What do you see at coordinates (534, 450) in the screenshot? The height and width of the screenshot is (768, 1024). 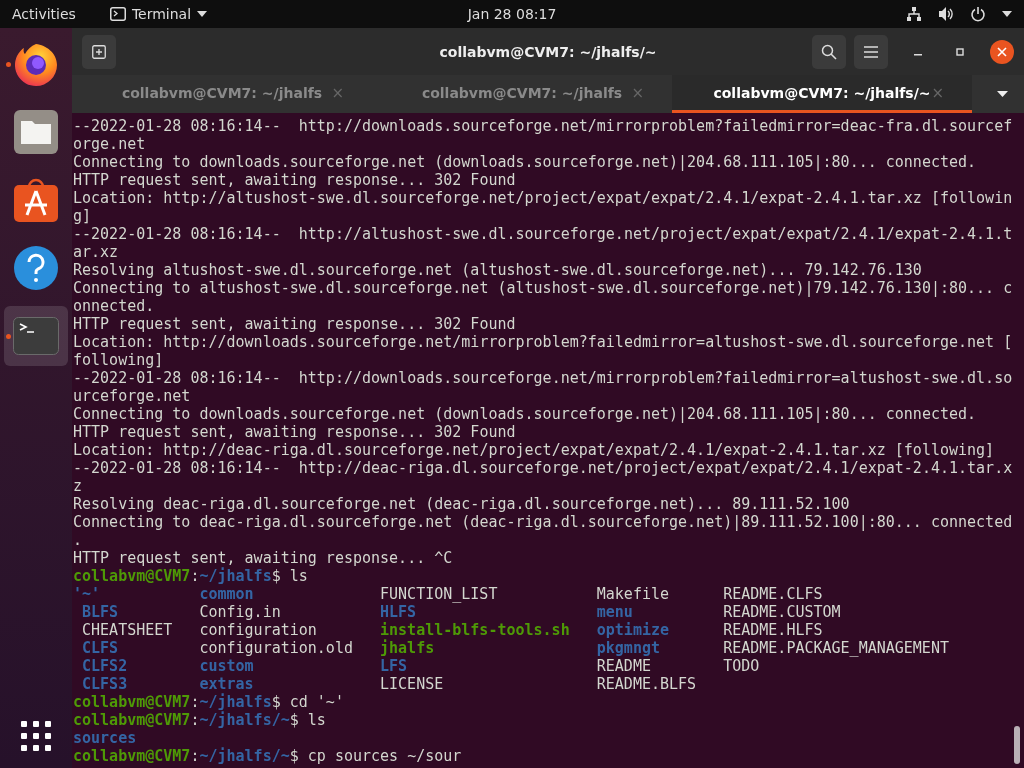 I see `output-line: Location: http://deac-riga.dl.sourceforge.net/project/expat/expat/2.4.1/expat-2.4.1.tar.xz [following]` at bounding box center [534, 450].